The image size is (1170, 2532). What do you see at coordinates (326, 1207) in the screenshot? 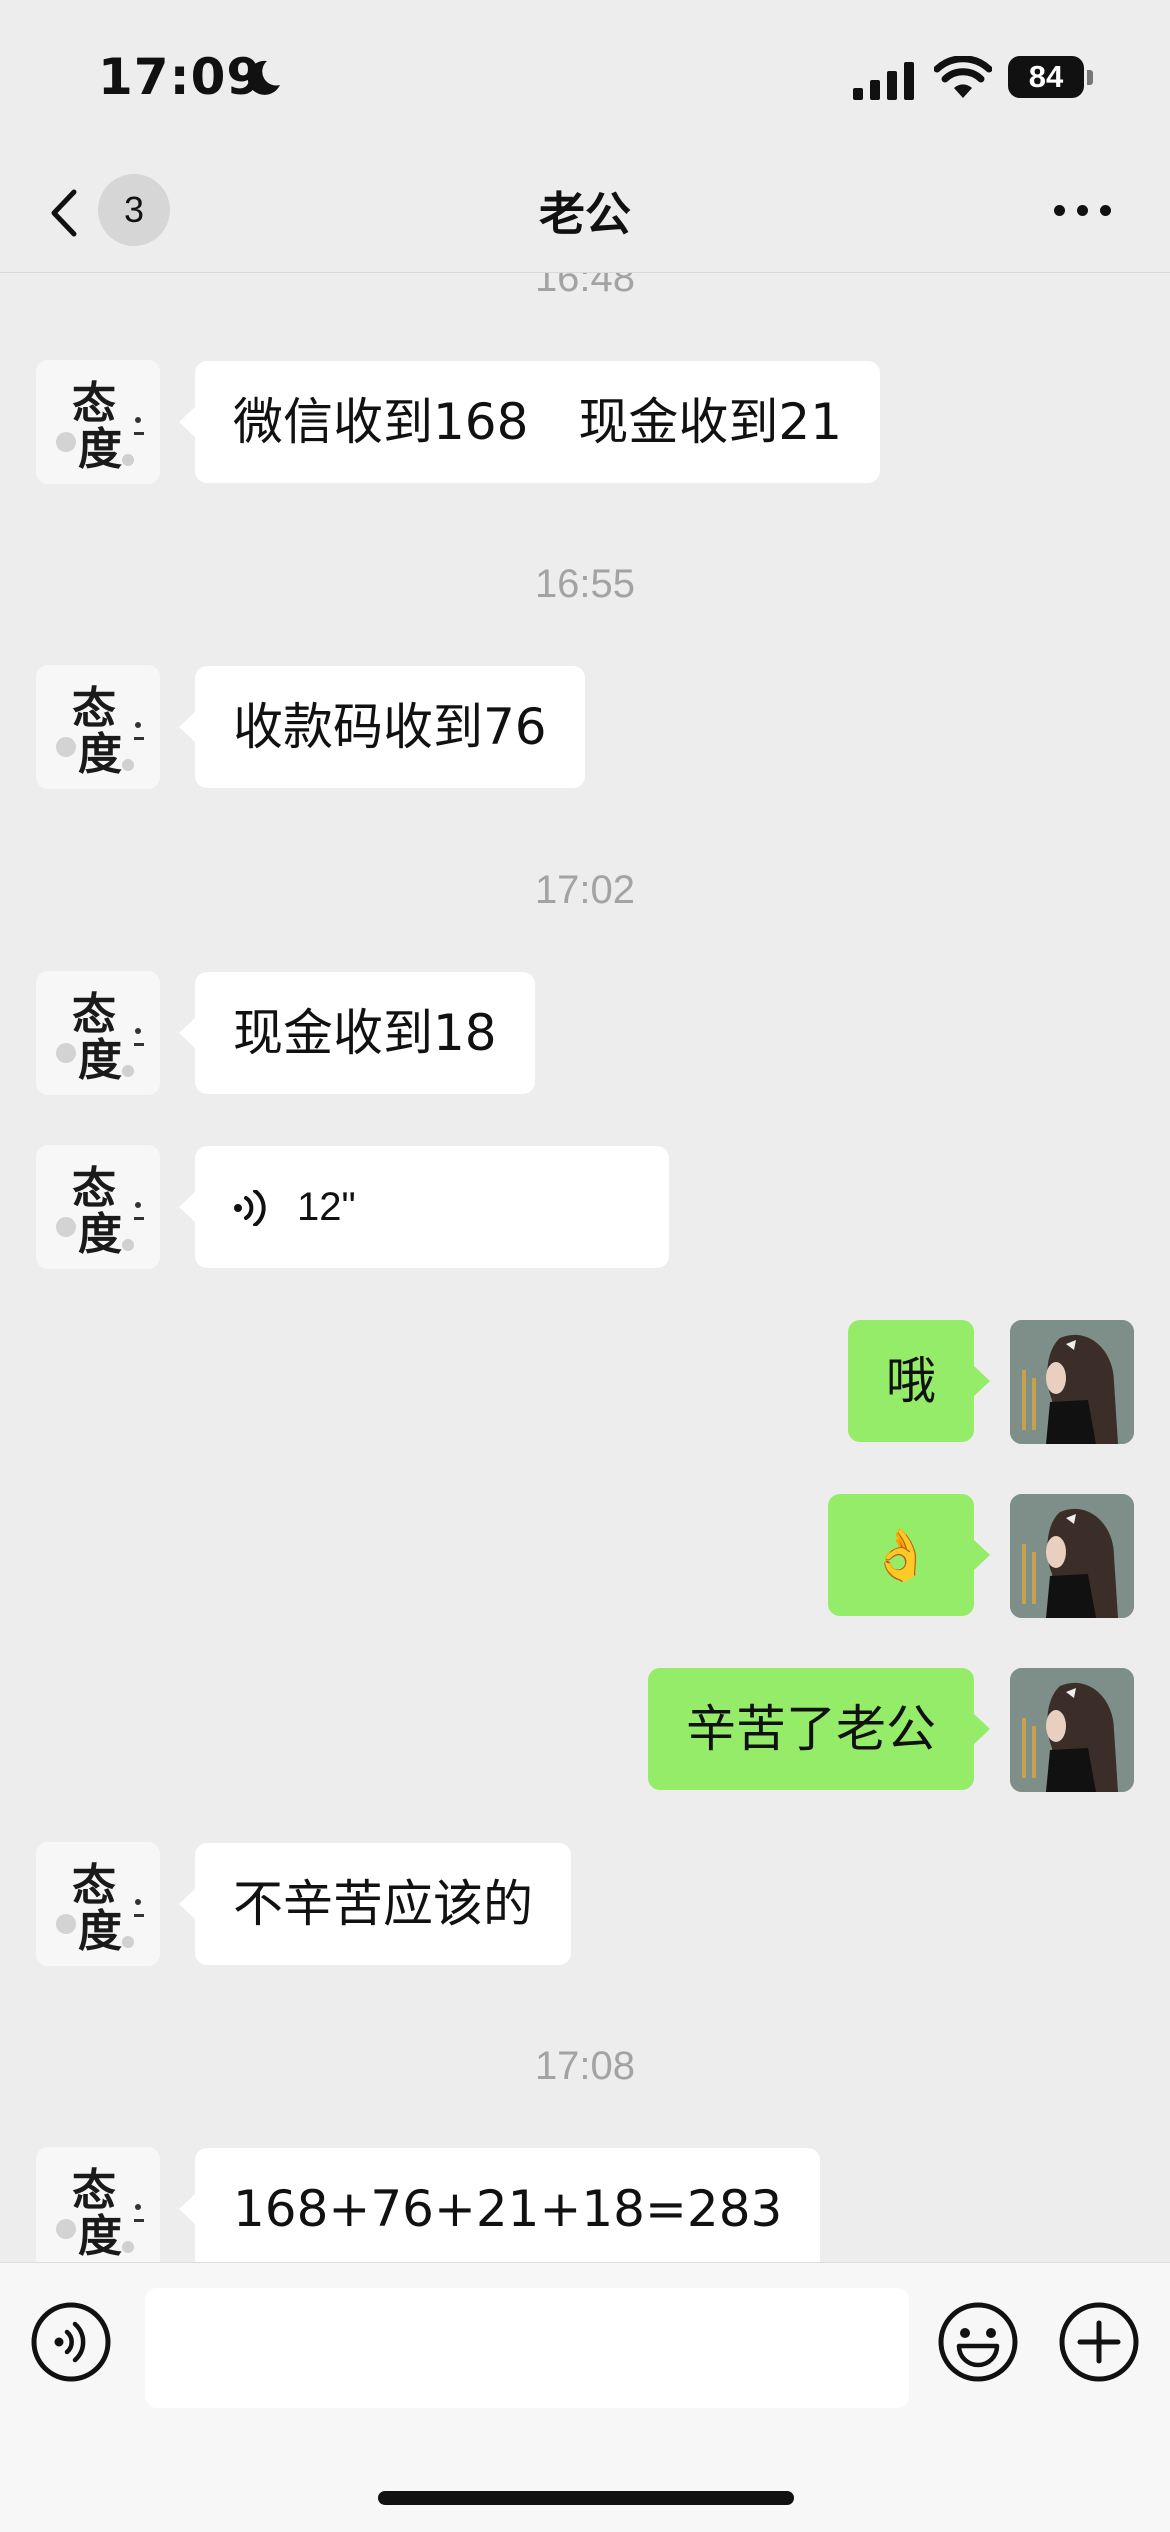
I see `voice-duration: 12"` at bounding box center [326, 1207].